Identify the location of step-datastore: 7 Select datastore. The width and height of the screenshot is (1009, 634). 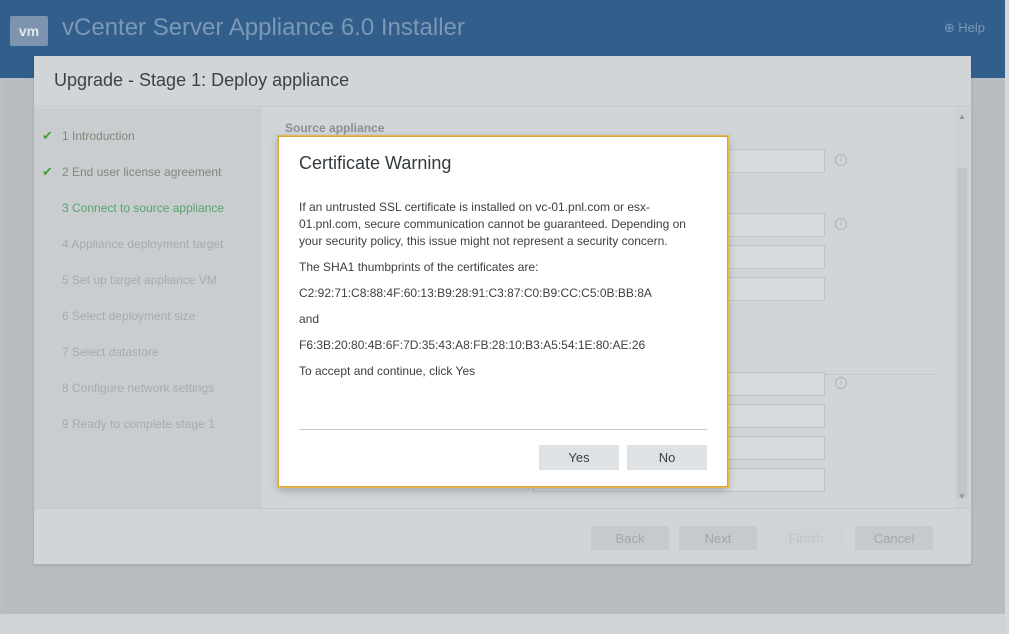
(100, 352).